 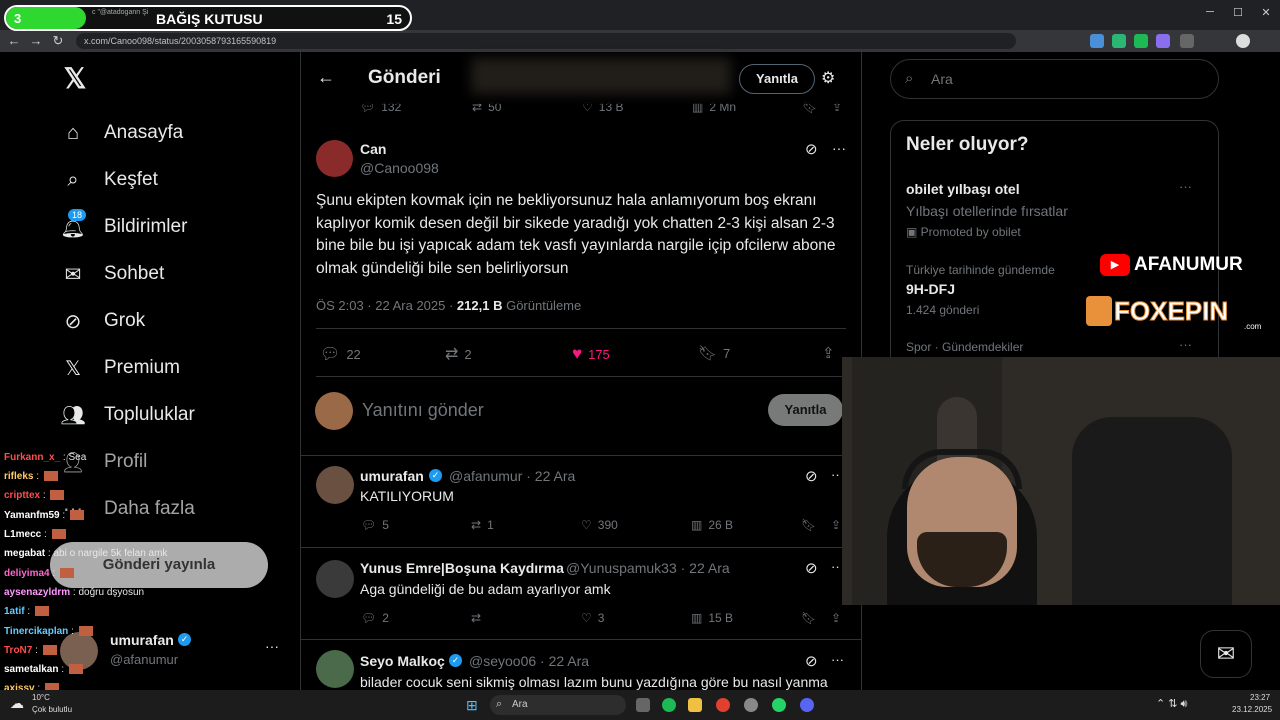 What do you see at coordinates (423, 410) in the screenshot?
I see `reply-input: Yanıtını gönder` at bounding box center [423, 410].